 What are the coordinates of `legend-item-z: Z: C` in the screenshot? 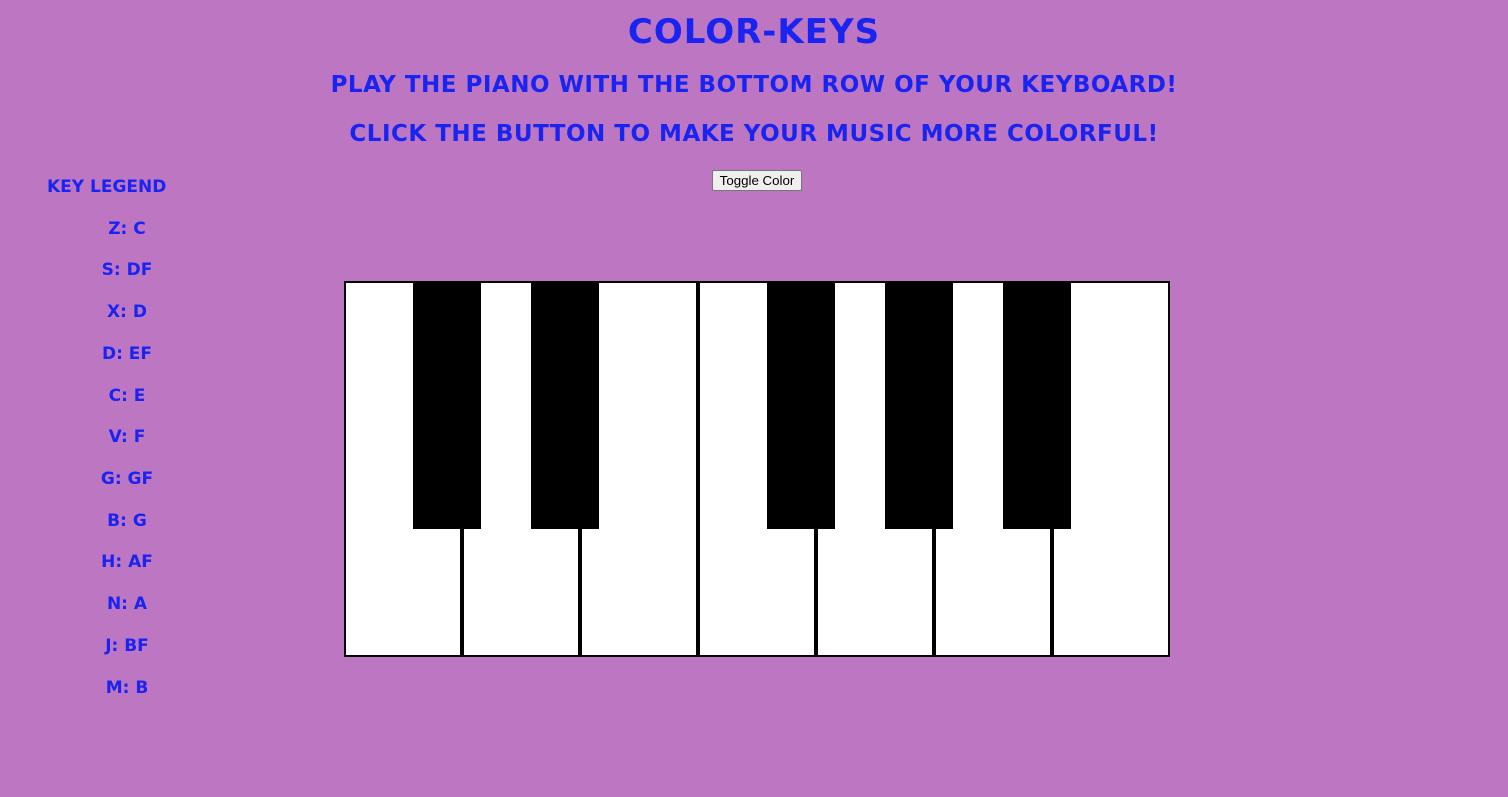 It's located at (127, 229).